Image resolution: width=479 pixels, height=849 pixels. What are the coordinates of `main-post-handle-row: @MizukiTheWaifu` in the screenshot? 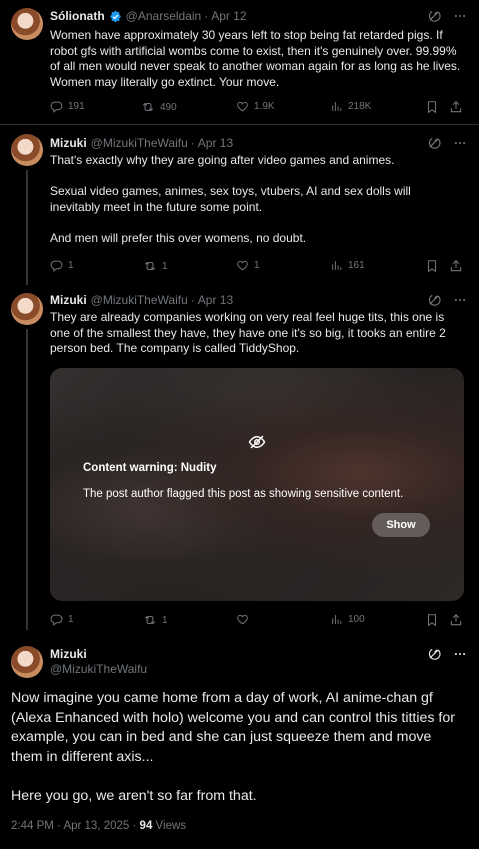 It's located at (98, 669).